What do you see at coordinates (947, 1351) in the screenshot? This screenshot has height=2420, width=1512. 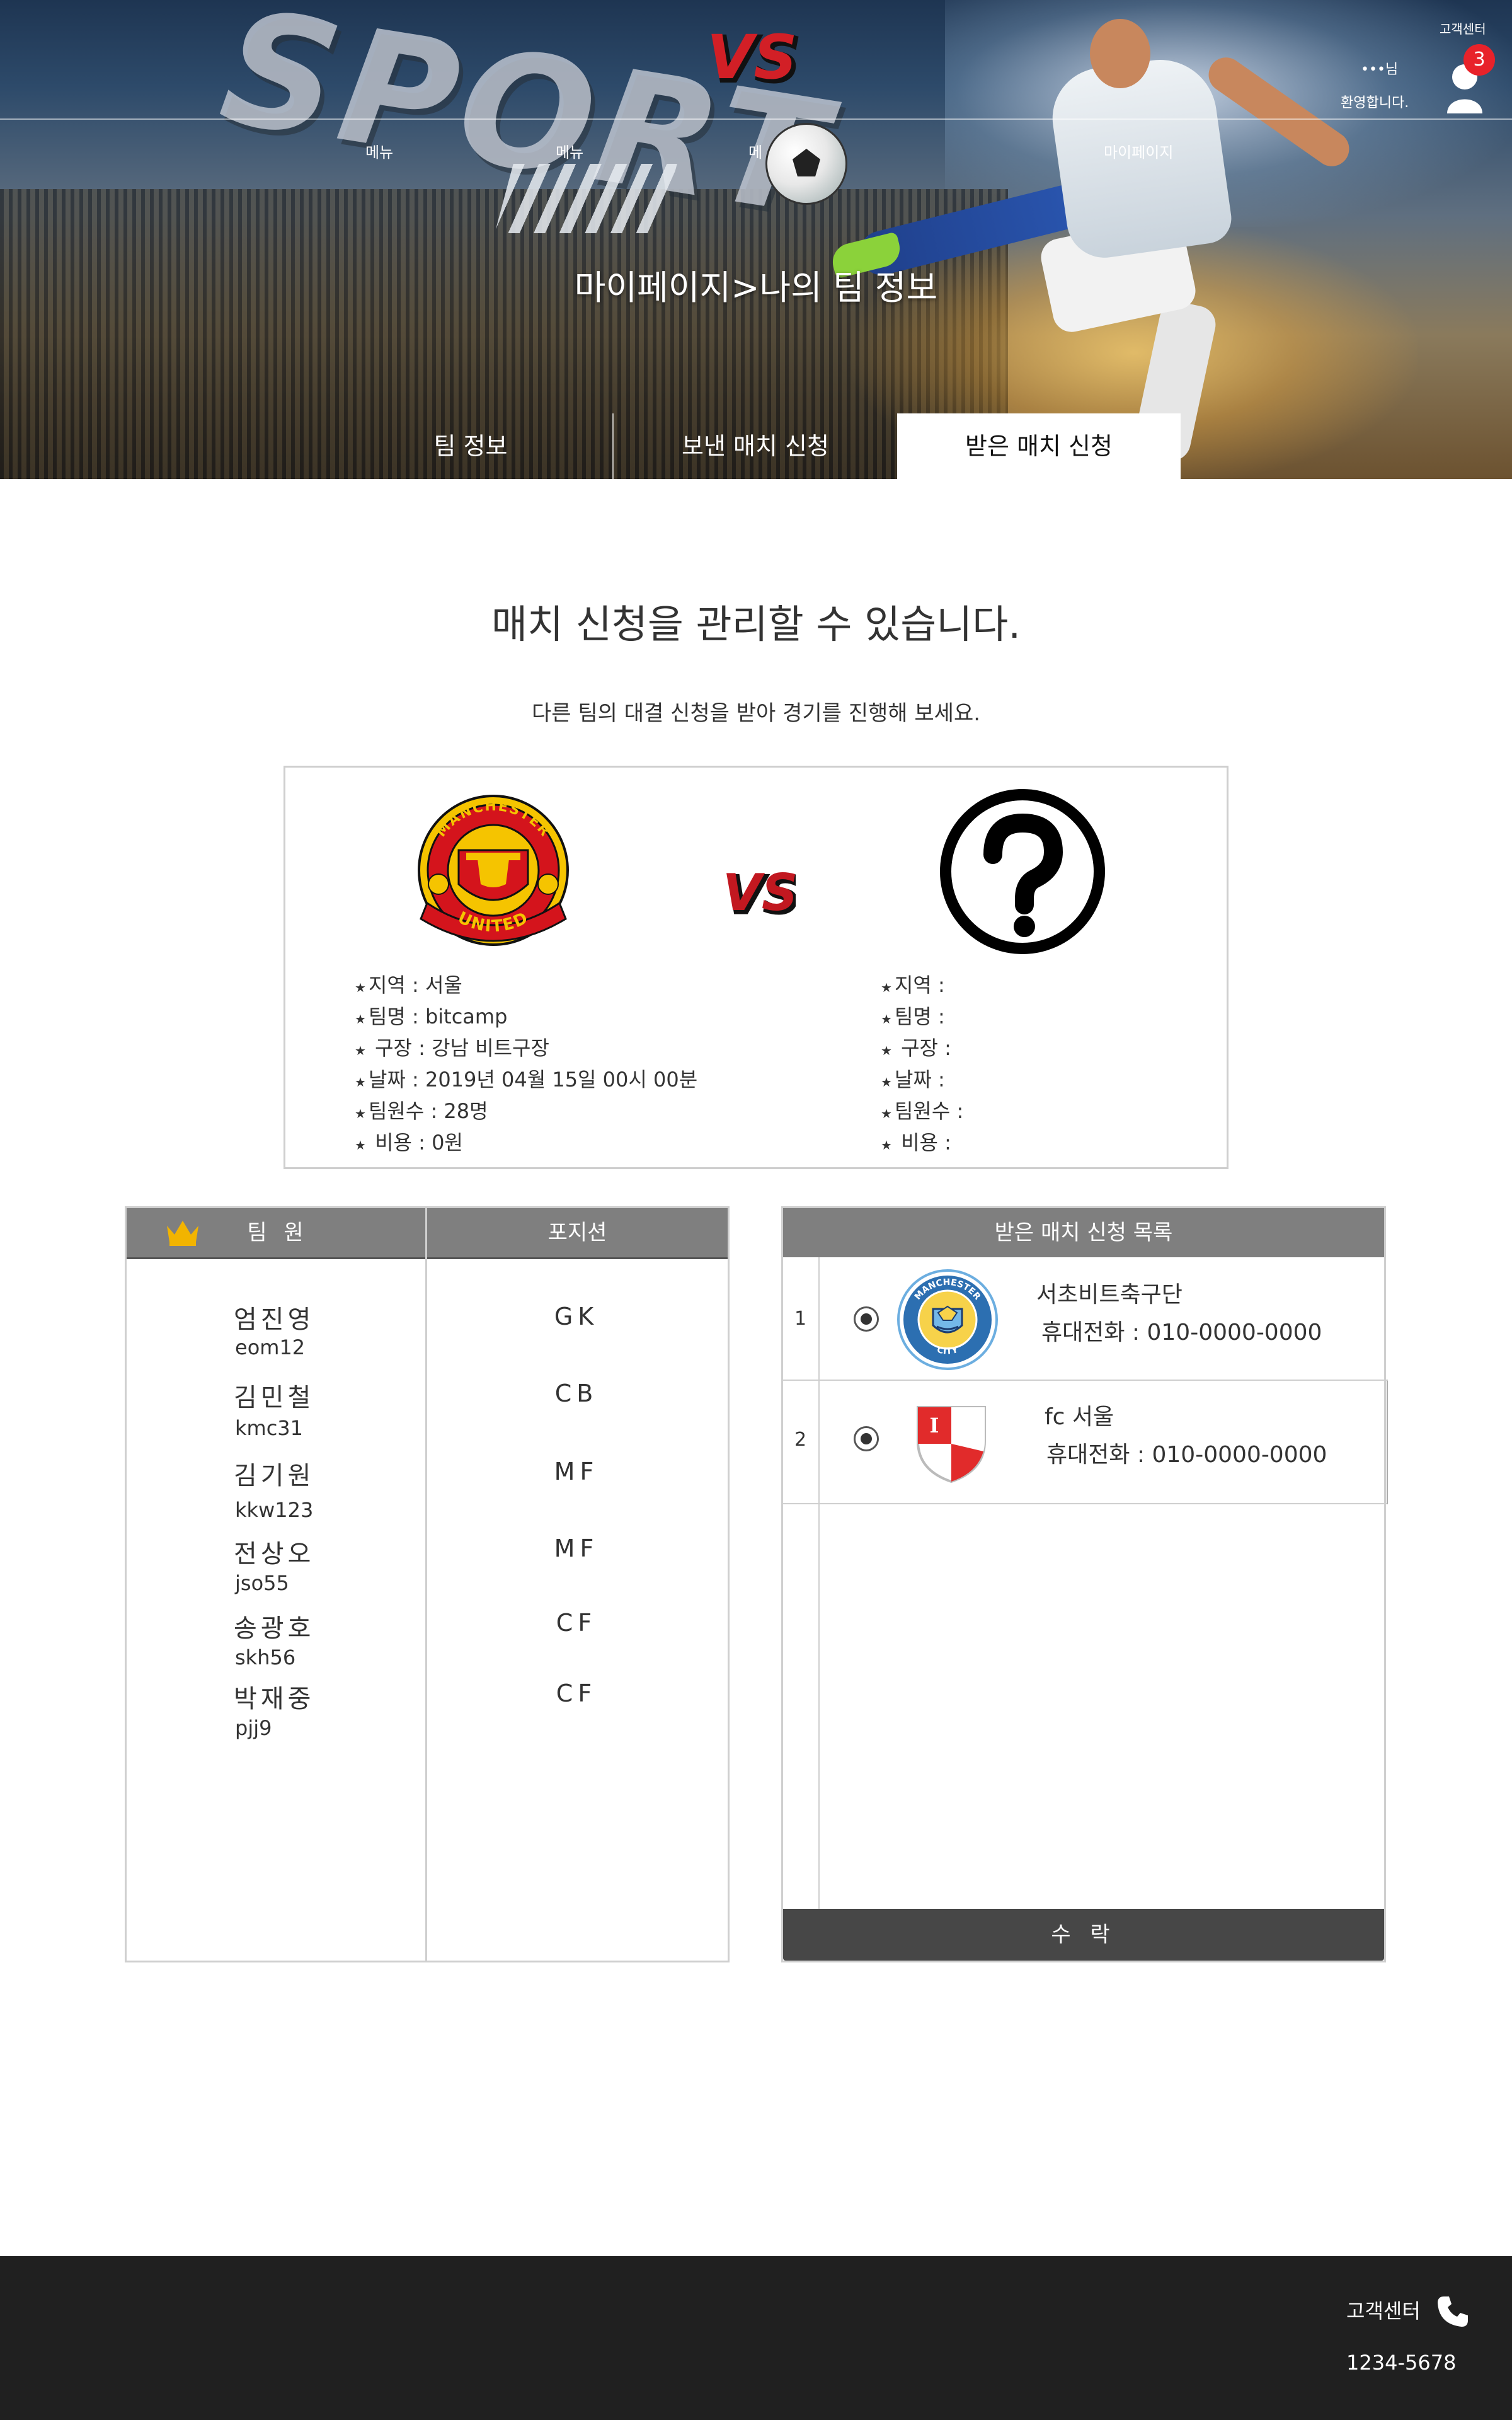 I see `city-crest-bottom-text: CITY` at bounding box center [947, 1351].